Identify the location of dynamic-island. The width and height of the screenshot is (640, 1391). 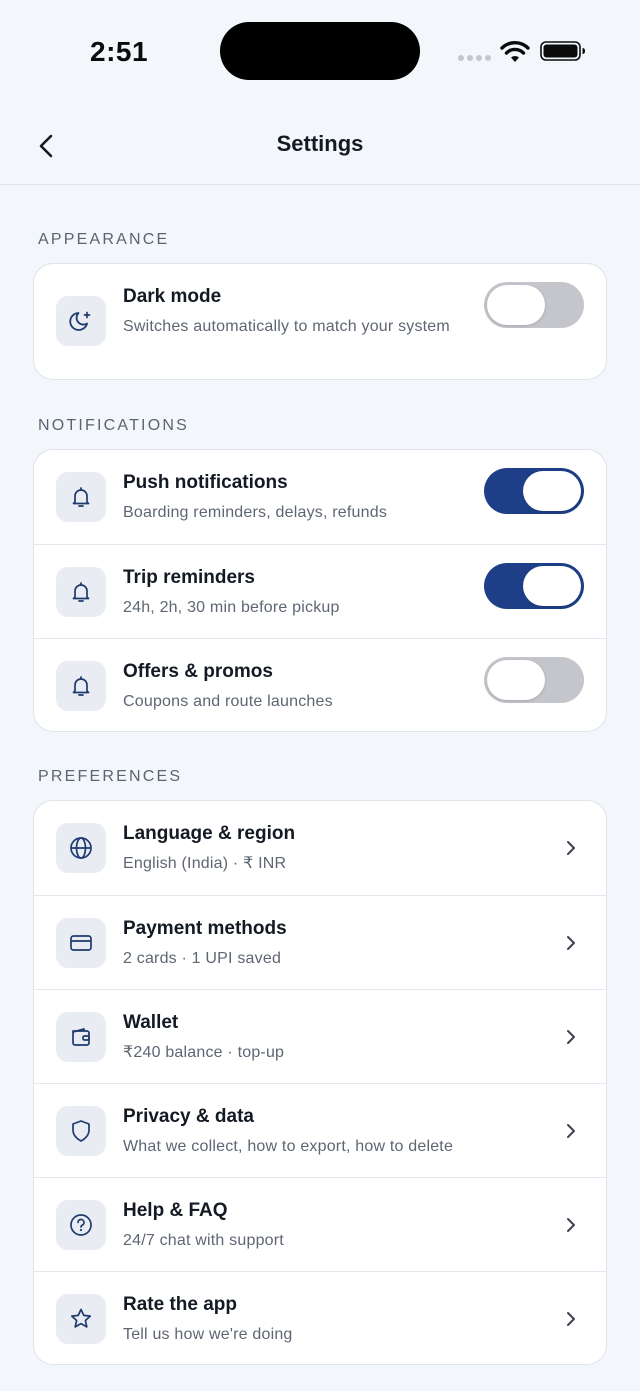
(320, 51).